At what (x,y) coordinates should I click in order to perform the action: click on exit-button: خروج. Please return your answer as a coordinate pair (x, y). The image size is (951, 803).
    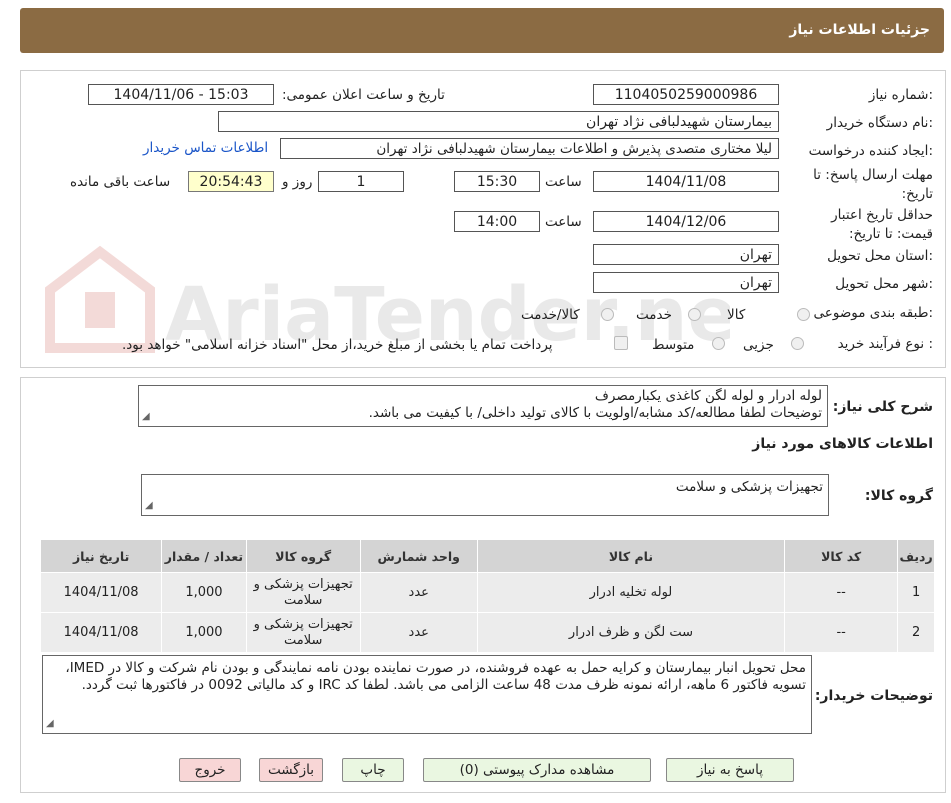
    Looking at the image, I should click on (210, 770).